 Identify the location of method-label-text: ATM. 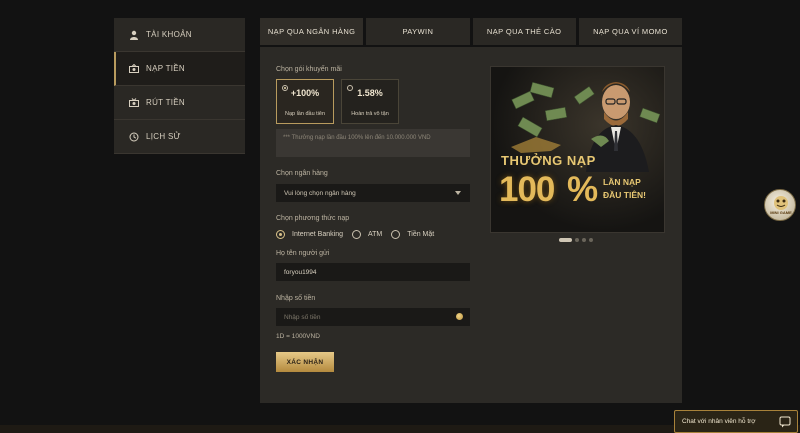
(375, 234).